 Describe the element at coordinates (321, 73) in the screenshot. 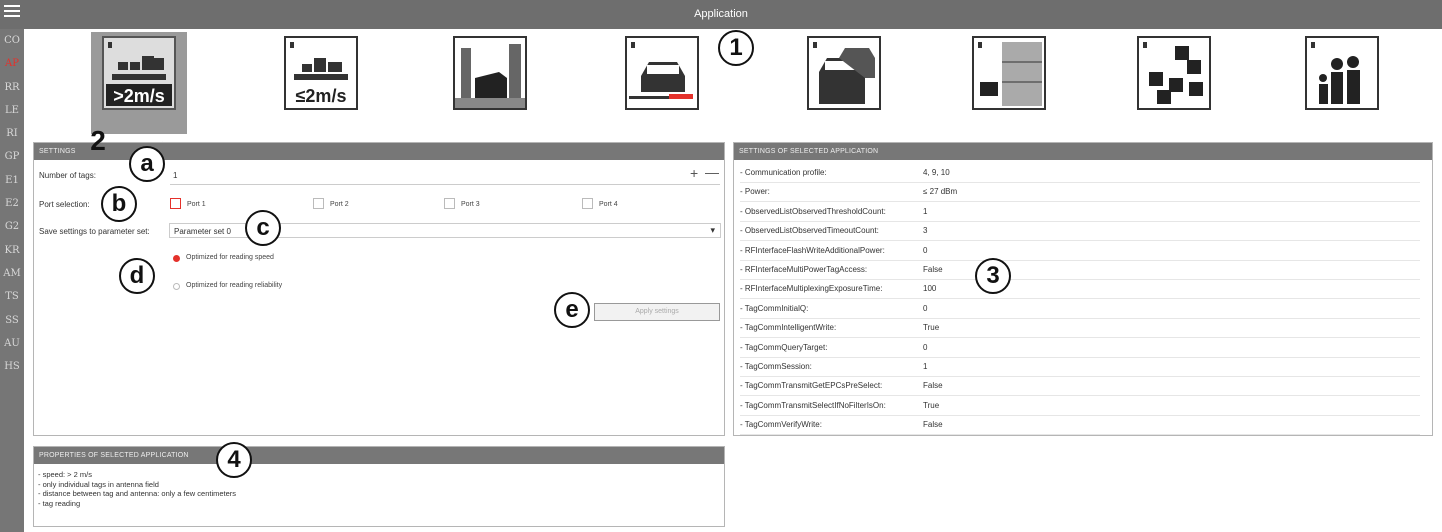

I see `conveyor-slow-icon: ≤2m/s` at that location.